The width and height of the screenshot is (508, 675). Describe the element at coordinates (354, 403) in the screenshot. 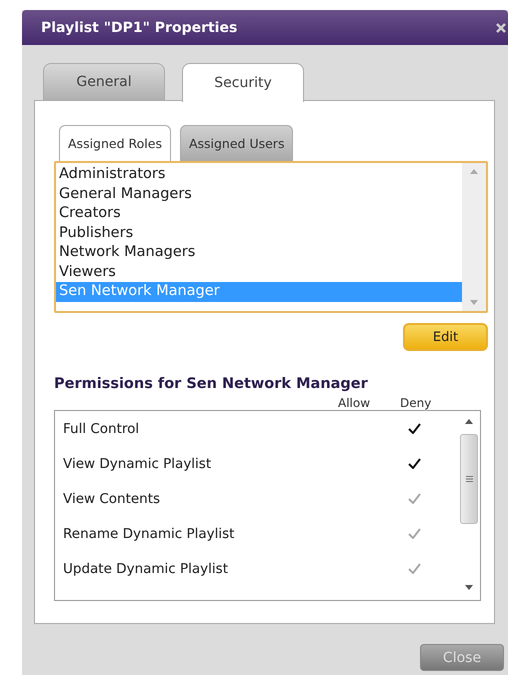

I see `column-header: Allow` at that location.